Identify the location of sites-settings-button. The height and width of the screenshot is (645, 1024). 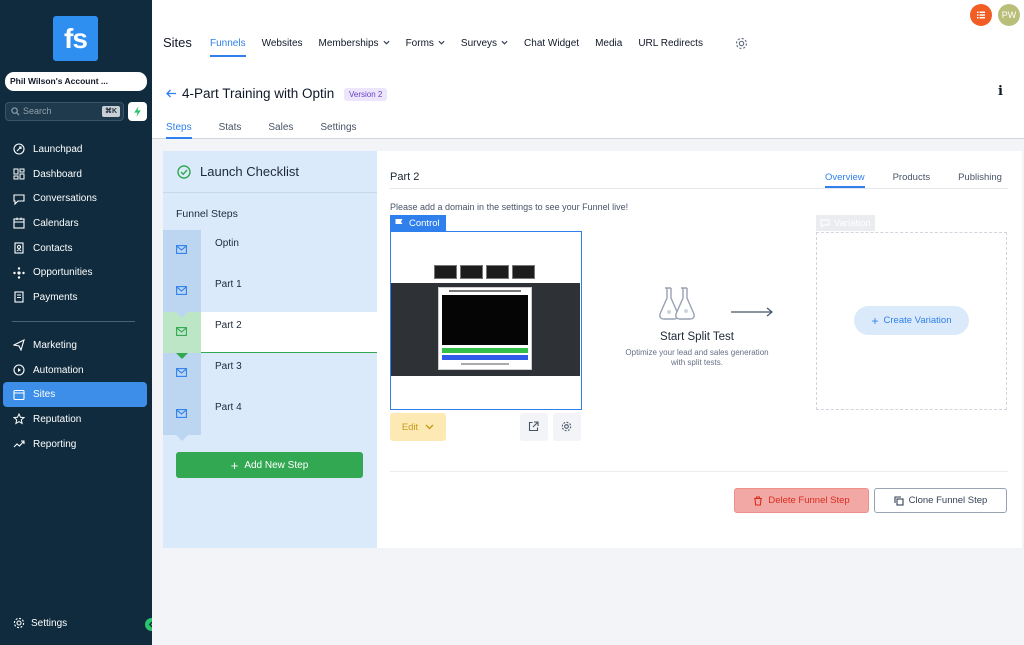
(741, 43).